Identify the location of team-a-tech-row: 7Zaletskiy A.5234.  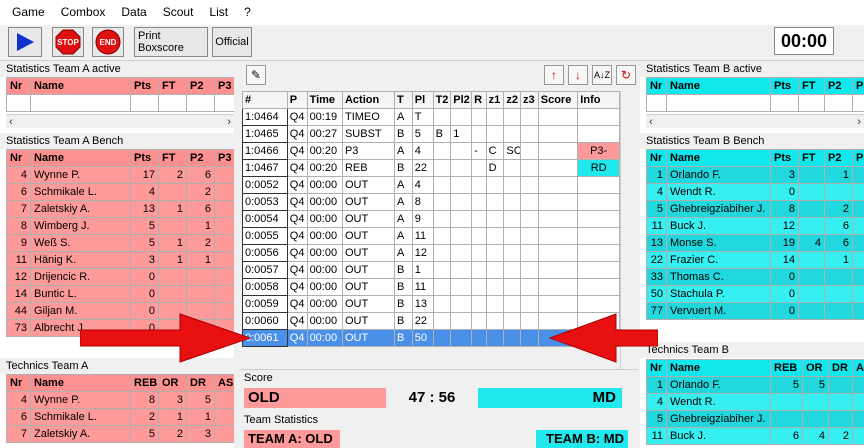
(120, 434).